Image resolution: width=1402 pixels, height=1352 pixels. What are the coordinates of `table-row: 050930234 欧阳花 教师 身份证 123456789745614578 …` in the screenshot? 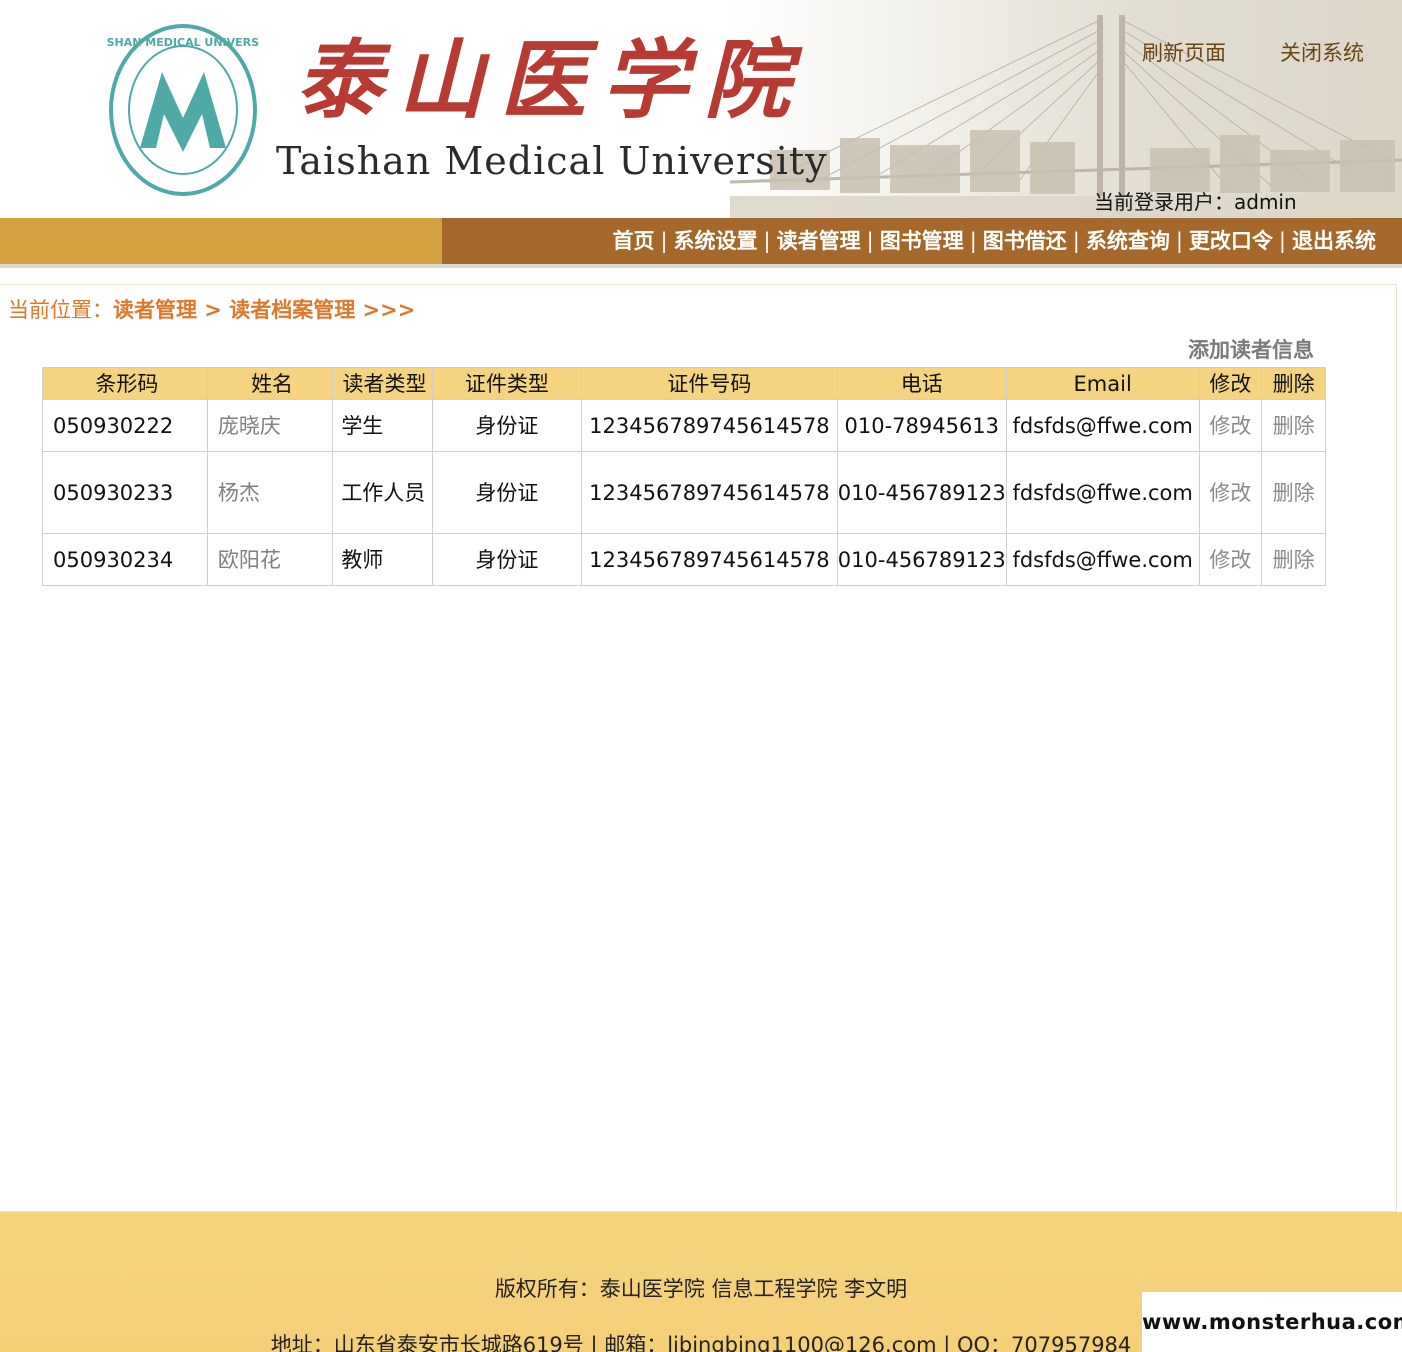 It's located at (684, 559).